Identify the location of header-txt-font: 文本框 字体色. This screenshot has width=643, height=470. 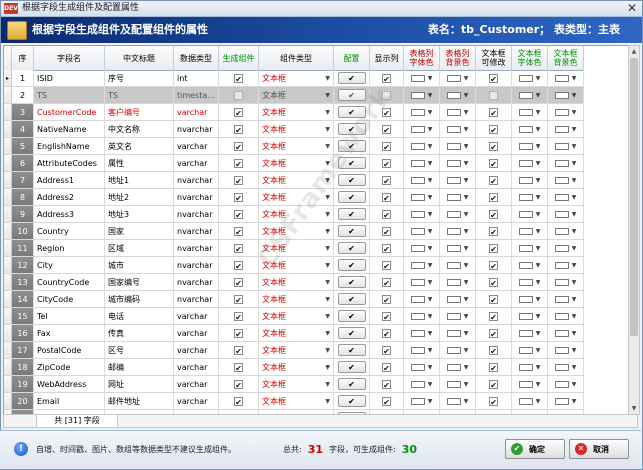
(530, 58).